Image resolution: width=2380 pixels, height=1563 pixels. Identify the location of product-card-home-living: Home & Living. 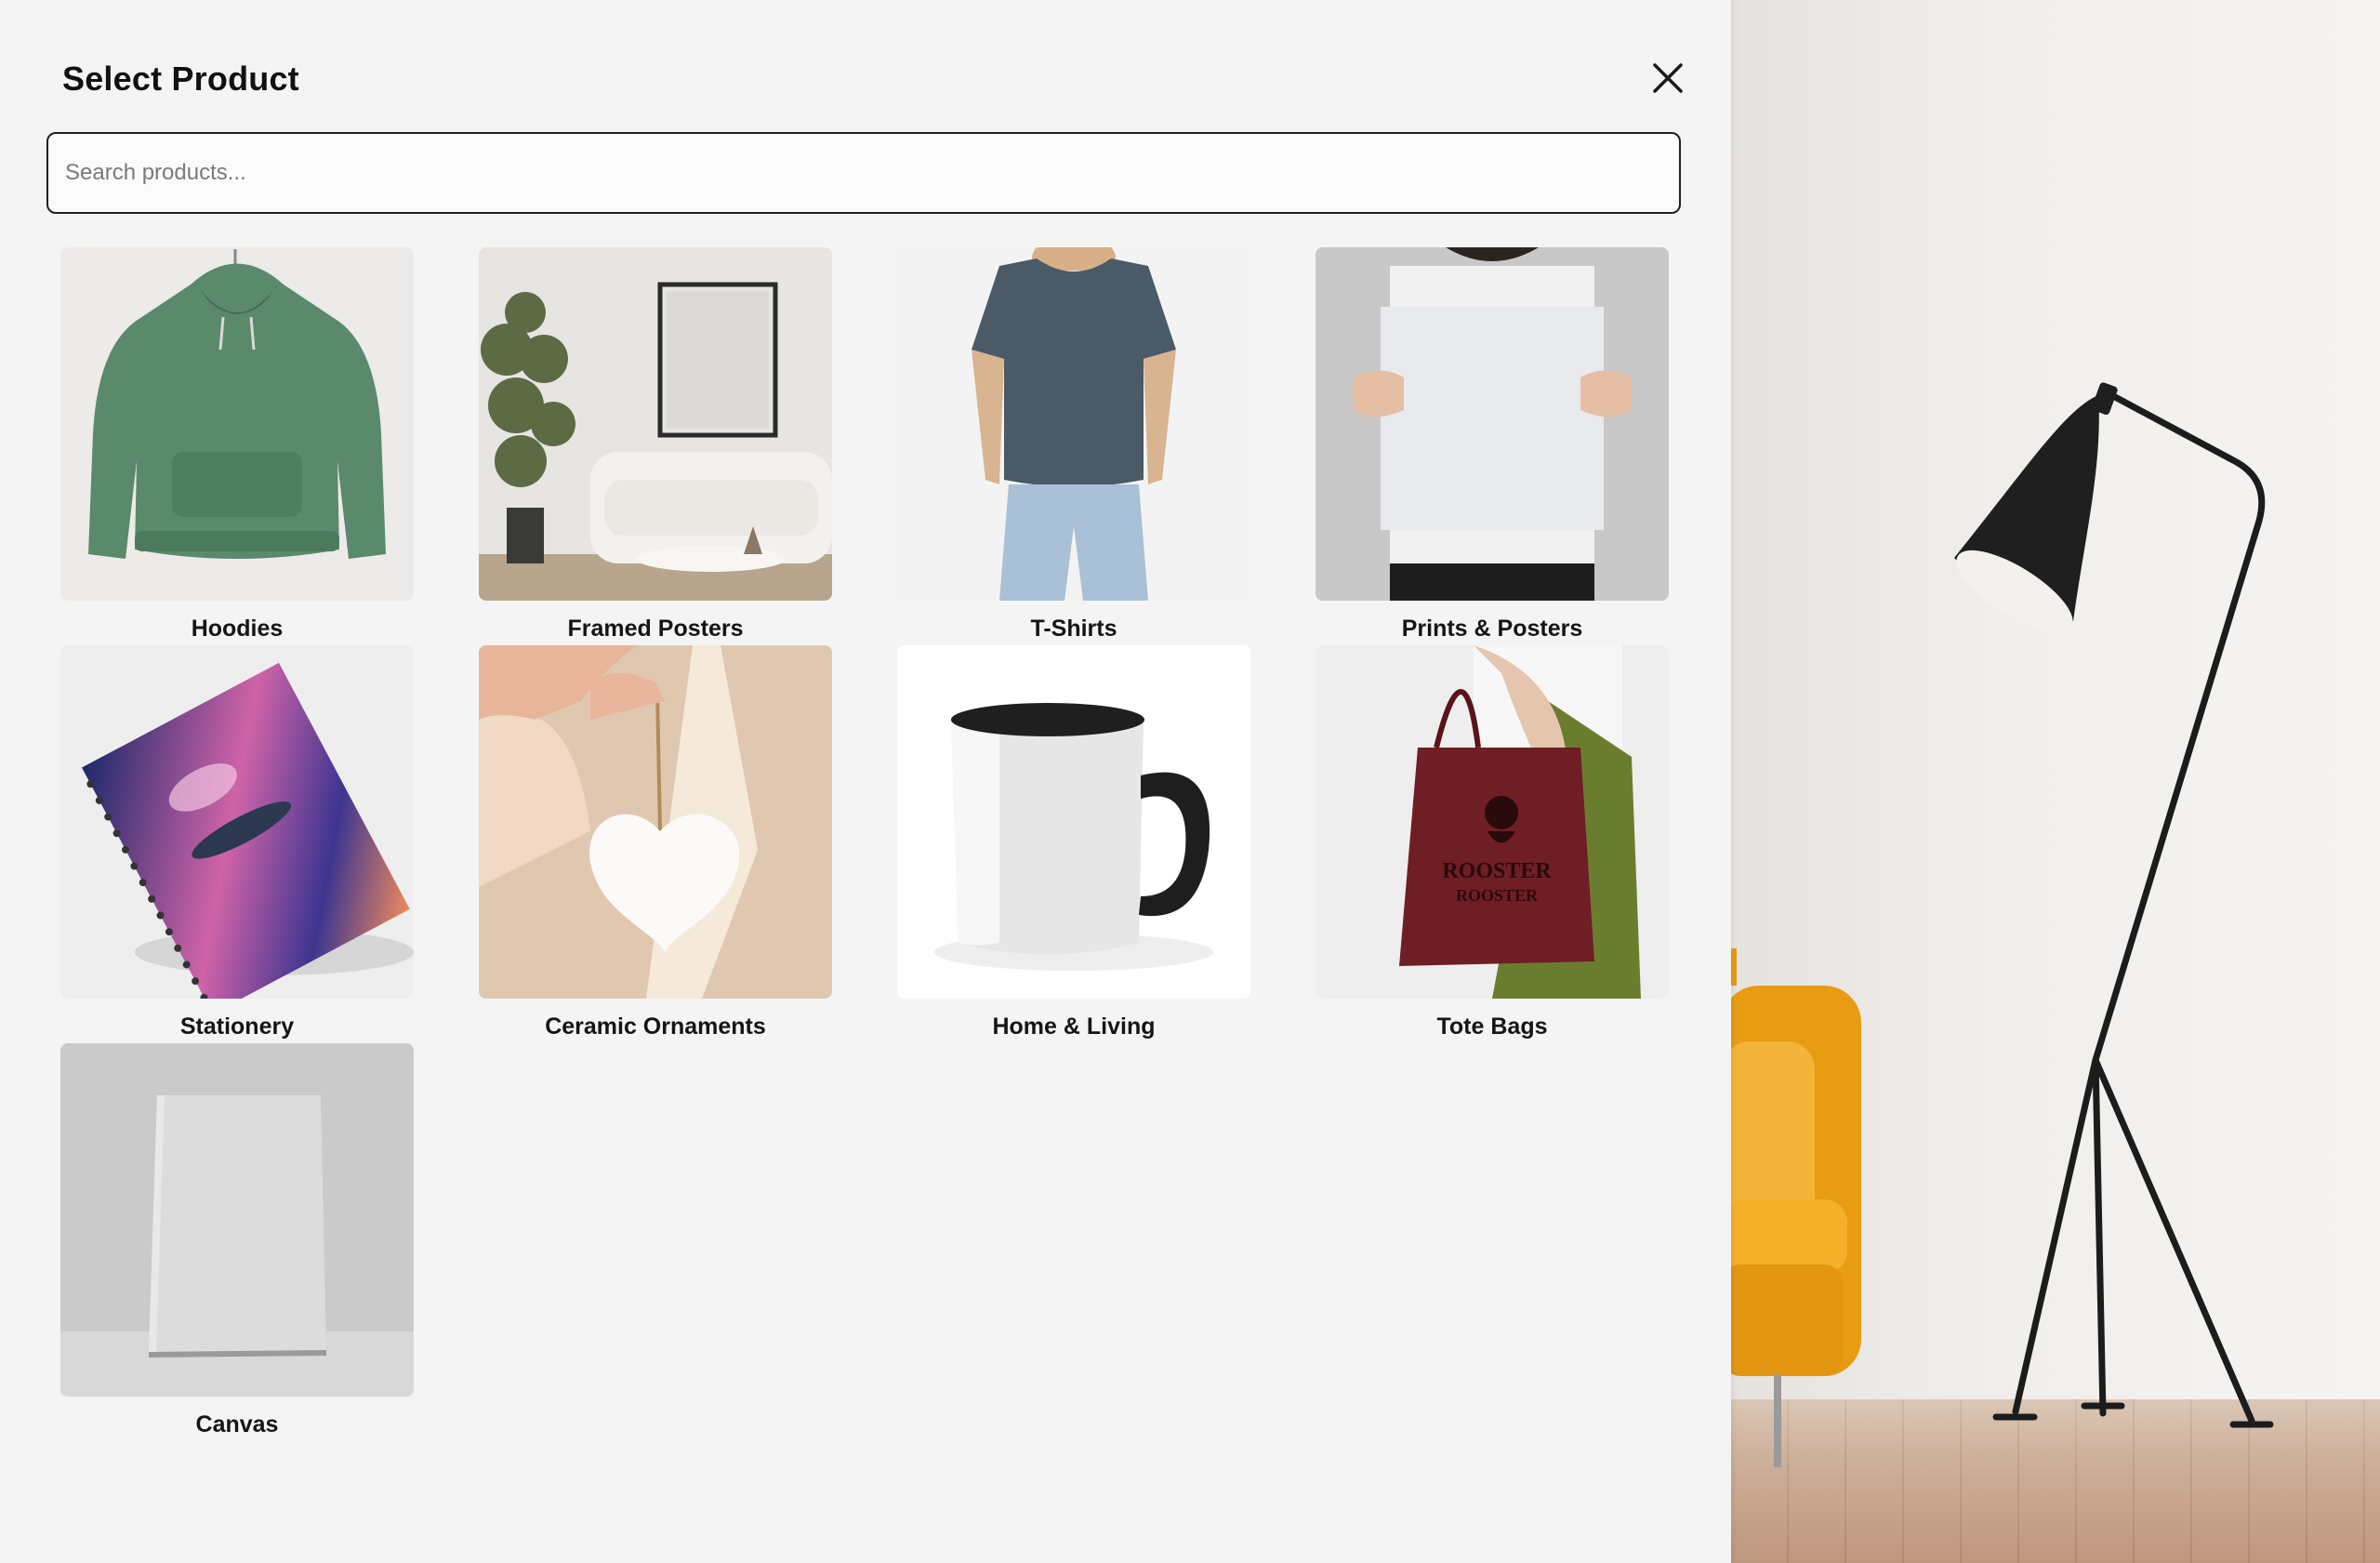
(1073, 843).